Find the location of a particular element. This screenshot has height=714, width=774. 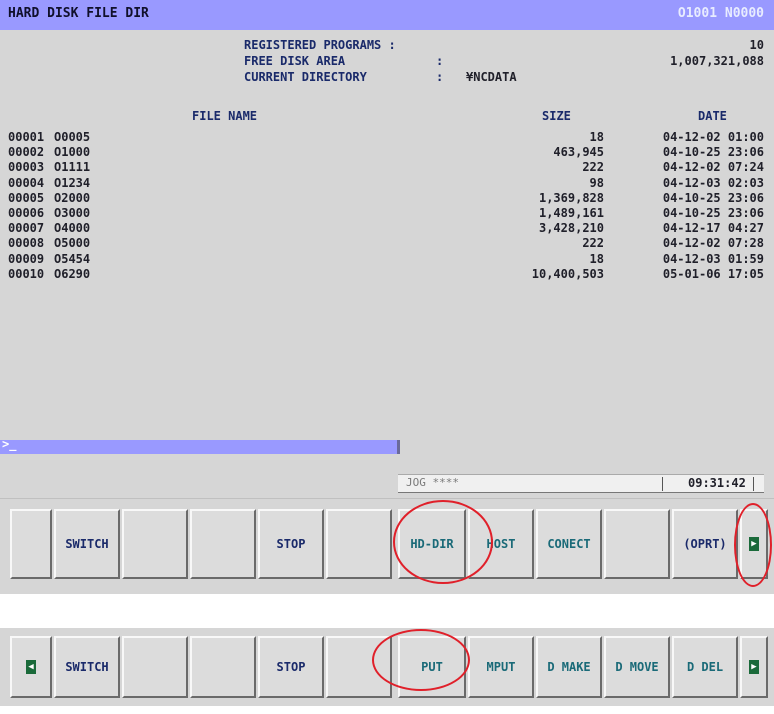

file-name: O2000 is located at coordinates (72, 197).